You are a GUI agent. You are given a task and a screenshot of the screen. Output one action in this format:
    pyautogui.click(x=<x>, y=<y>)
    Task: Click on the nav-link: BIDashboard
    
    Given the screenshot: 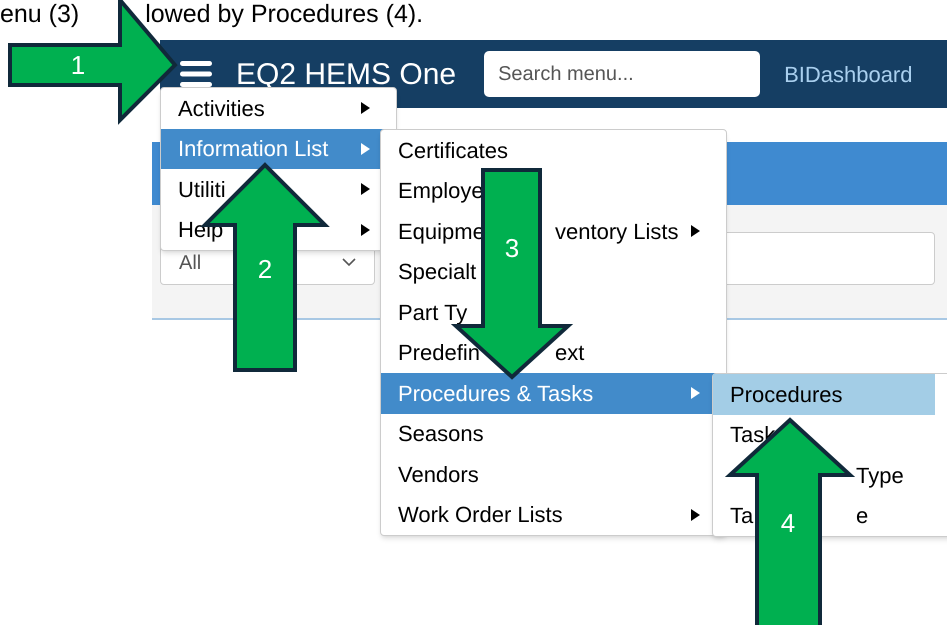 What is the action you would take?
    pyautogui.click(x=848, y=74)
    